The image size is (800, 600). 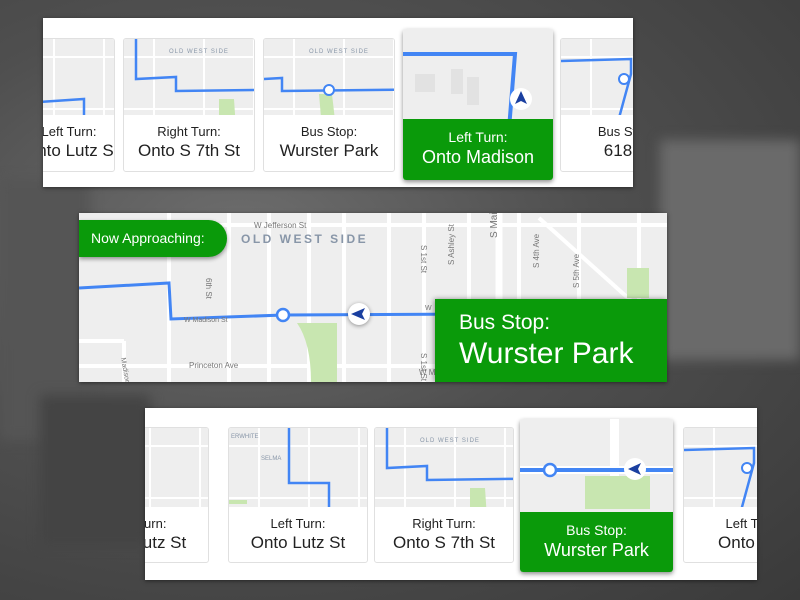 I want to click on maneuver-street: Onto Madison, so click(x=478, y=157).